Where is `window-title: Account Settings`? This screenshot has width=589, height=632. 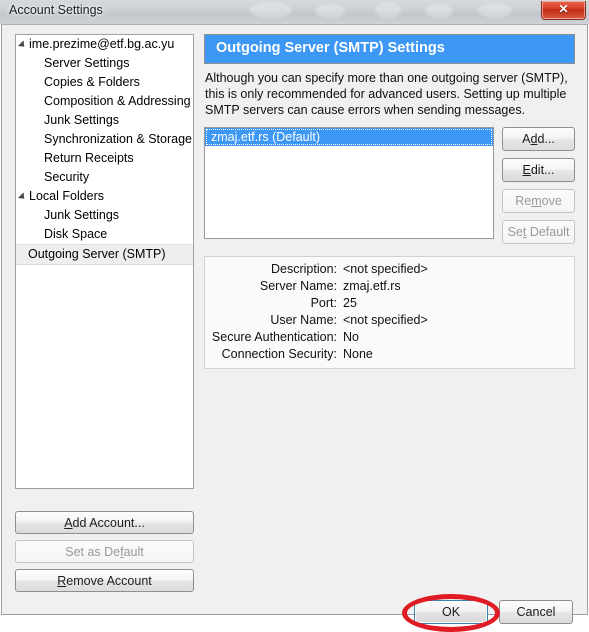 window-title: Account Settings is located at coordinates (56, 10).